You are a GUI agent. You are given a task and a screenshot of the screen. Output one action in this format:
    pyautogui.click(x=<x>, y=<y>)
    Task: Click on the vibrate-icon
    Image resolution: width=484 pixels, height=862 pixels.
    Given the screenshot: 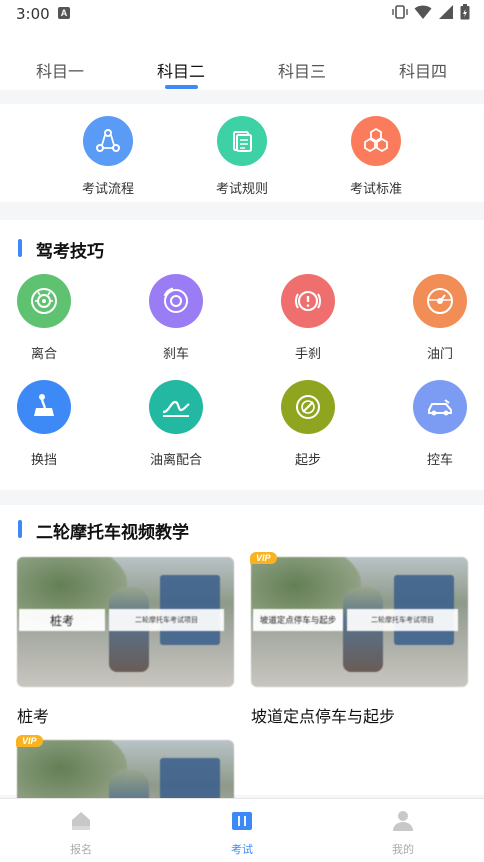 What is the action you would take?
    pyautogui.click(x=400, y=12)
    